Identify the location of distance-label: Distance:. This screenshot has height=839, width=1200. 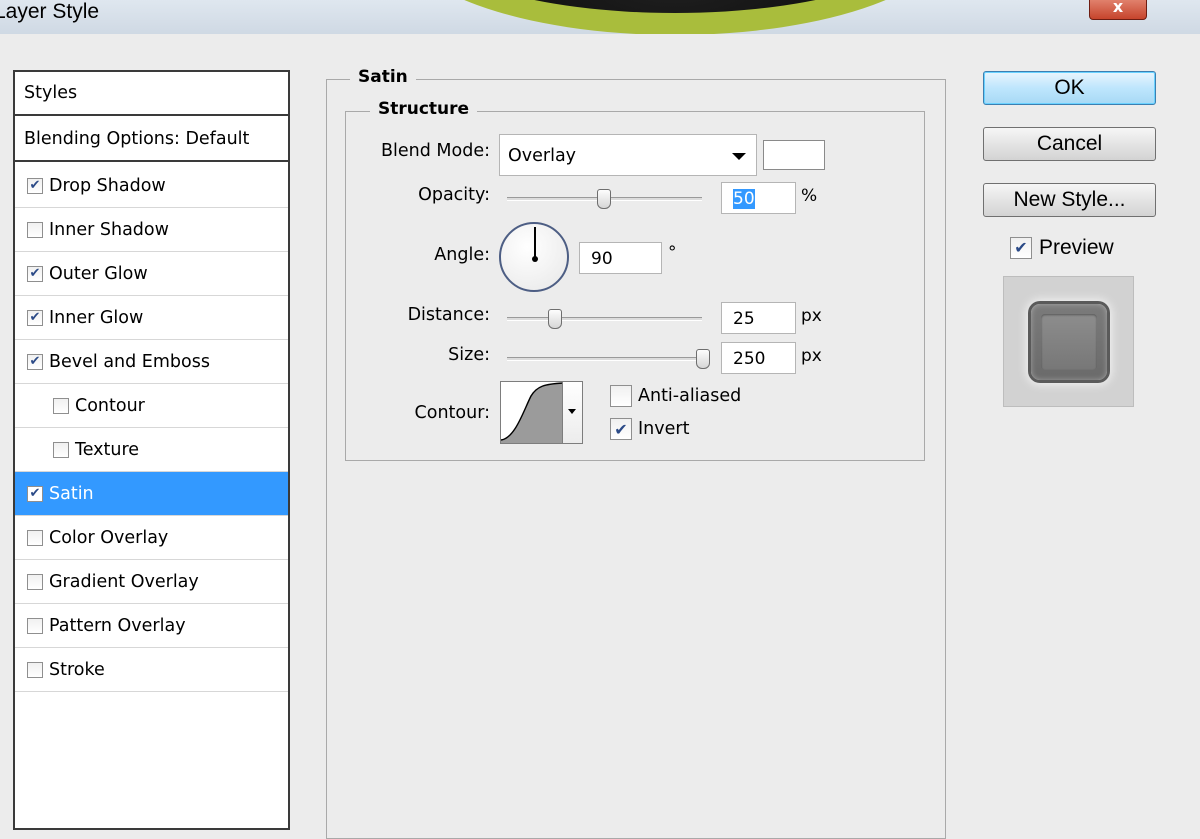
(448, 315).